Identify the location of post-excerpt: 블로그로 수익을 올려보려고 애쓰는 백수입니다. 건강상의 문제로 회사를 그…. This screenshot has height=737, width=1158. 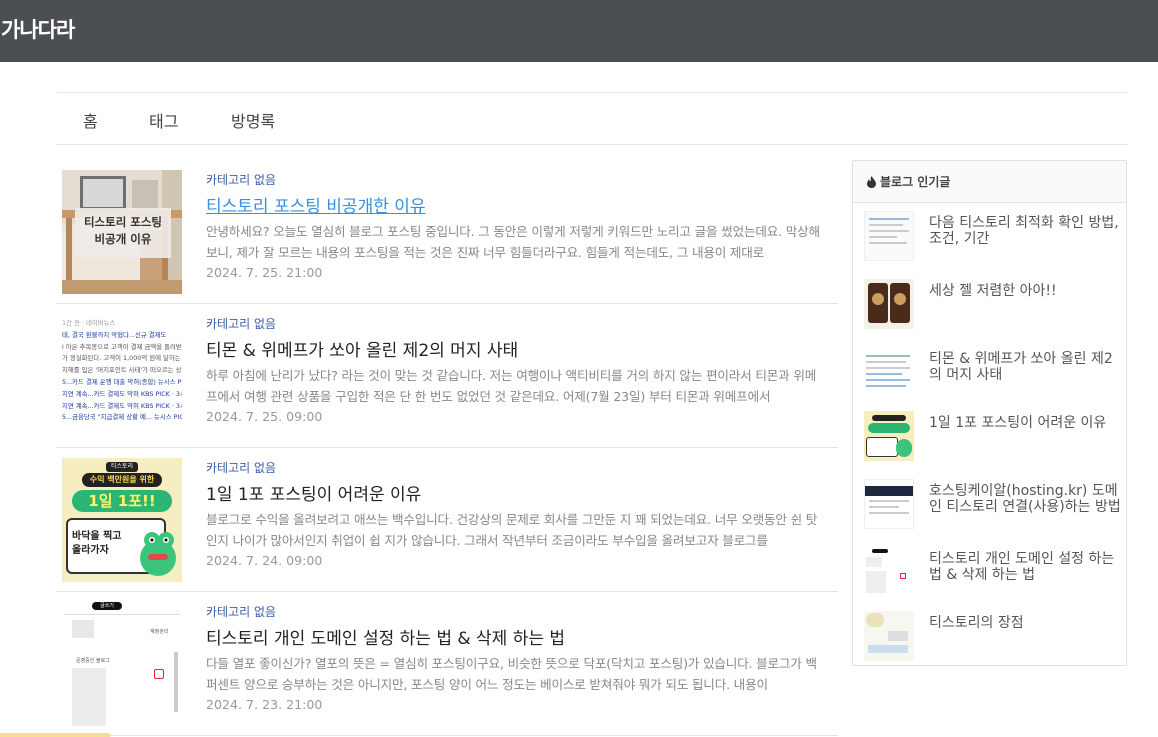
(513, 530).